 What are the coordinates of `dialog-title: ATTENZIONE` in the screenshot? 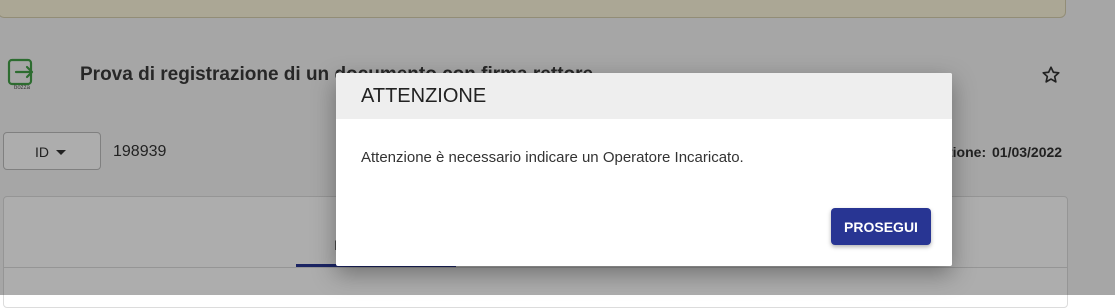 It's located at (424, 96).